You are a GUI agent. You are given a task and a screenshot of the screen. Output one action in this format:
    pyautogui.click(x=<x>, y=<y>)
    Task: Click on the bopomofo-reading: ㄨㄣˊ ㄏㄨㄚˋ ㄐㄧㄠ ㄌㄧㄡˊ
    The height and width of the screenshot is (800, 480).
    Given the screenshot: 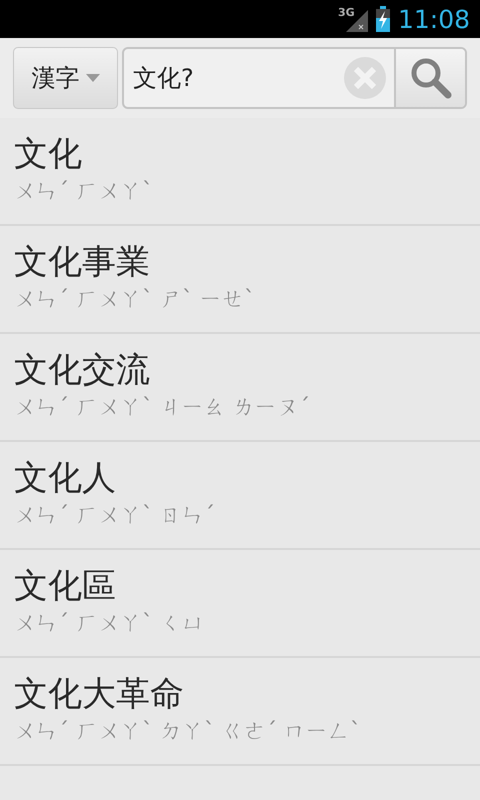 What is the action you would take?
    pyautogui.click(x=162, y=408)
    